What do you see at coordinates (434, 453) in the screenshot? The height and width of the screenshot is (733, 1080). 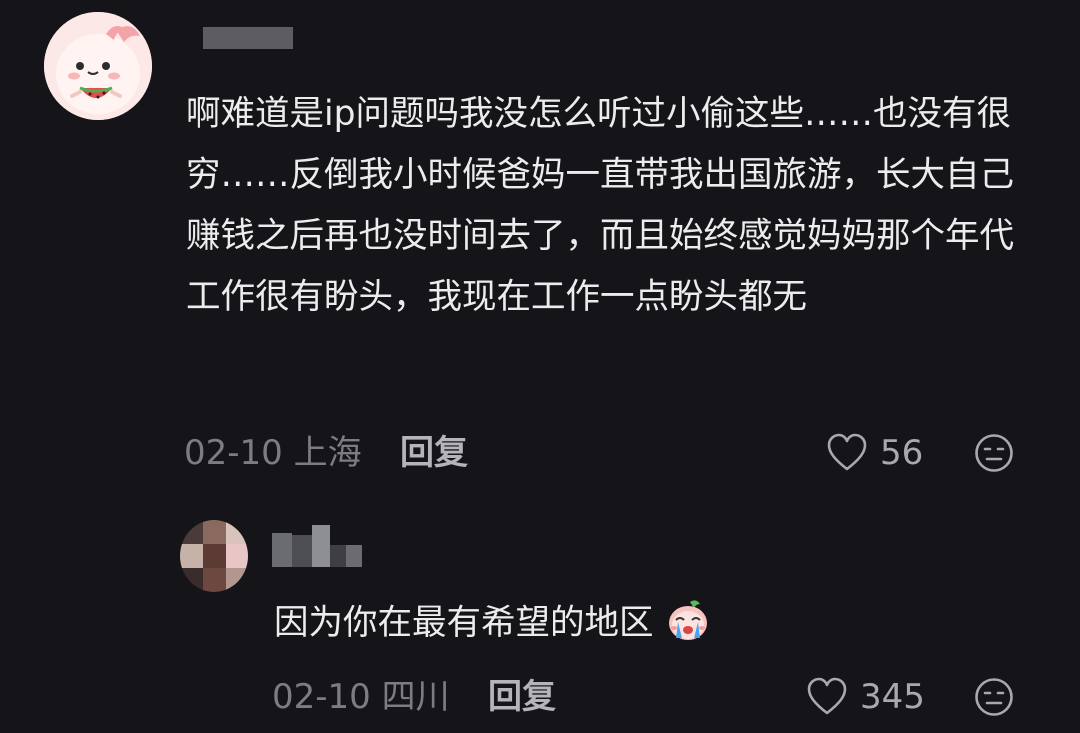 I see `reply-button: 回复` at bounding box center [434, 453].